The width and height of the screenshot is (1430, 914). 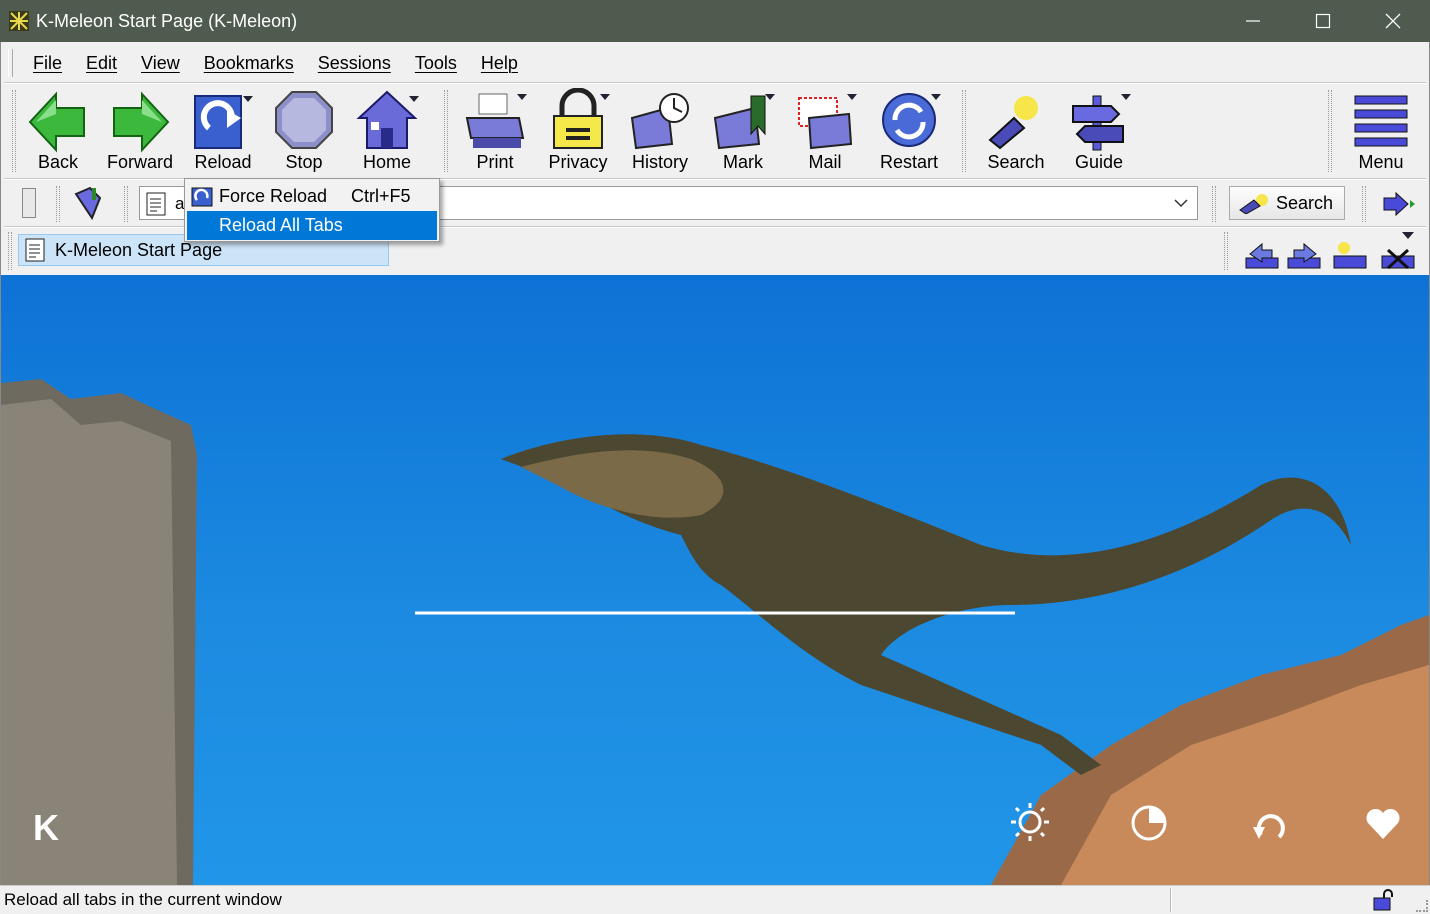 What do you see at coordinates (1253, 21) in the screenshot?
I see `minimize-button` at bounding box center [1253, 21].